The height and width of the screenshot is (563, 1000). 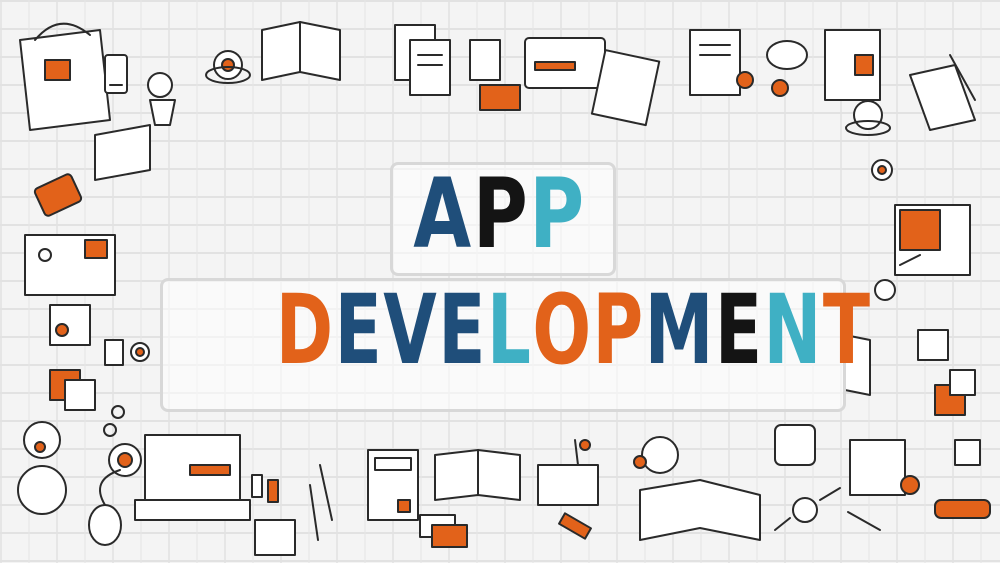 What do you see at coordinates (105, 507) in the screenshot?
I see `computer-mouse-icon` at bounding box center [105, 507].